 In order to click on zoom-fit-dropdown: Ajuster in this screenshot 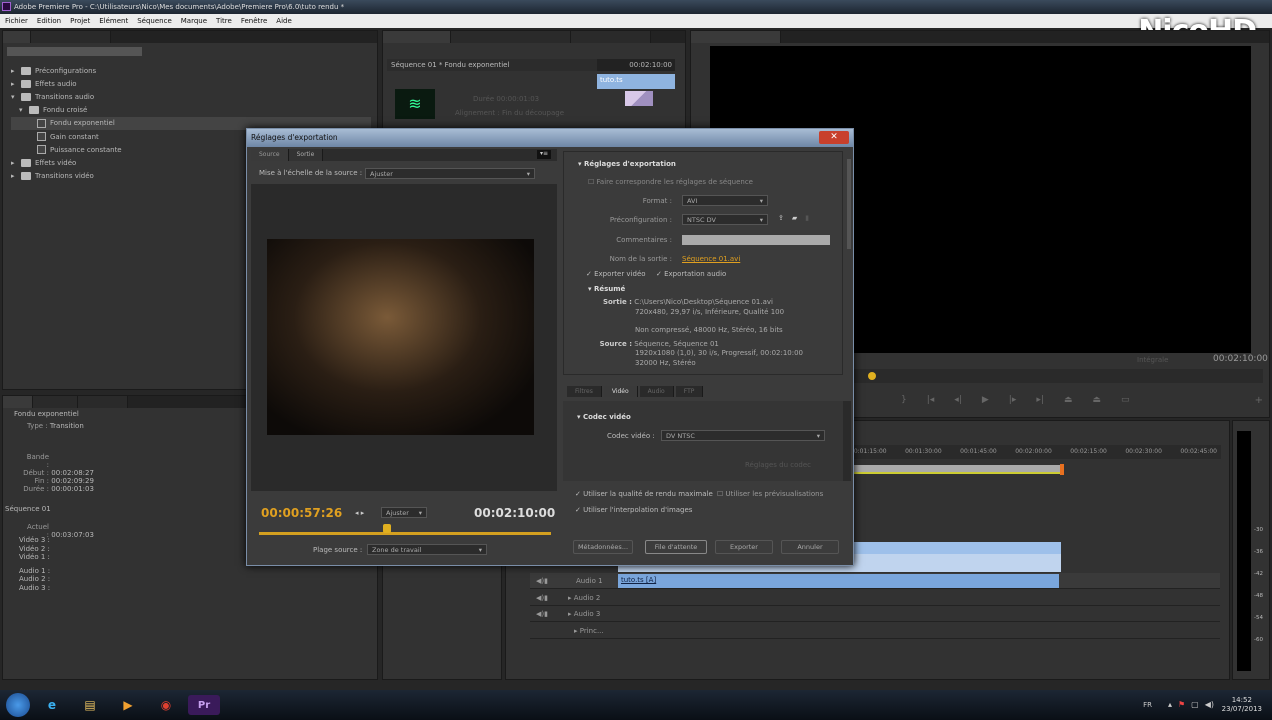, I will do `click(404, 512)`.